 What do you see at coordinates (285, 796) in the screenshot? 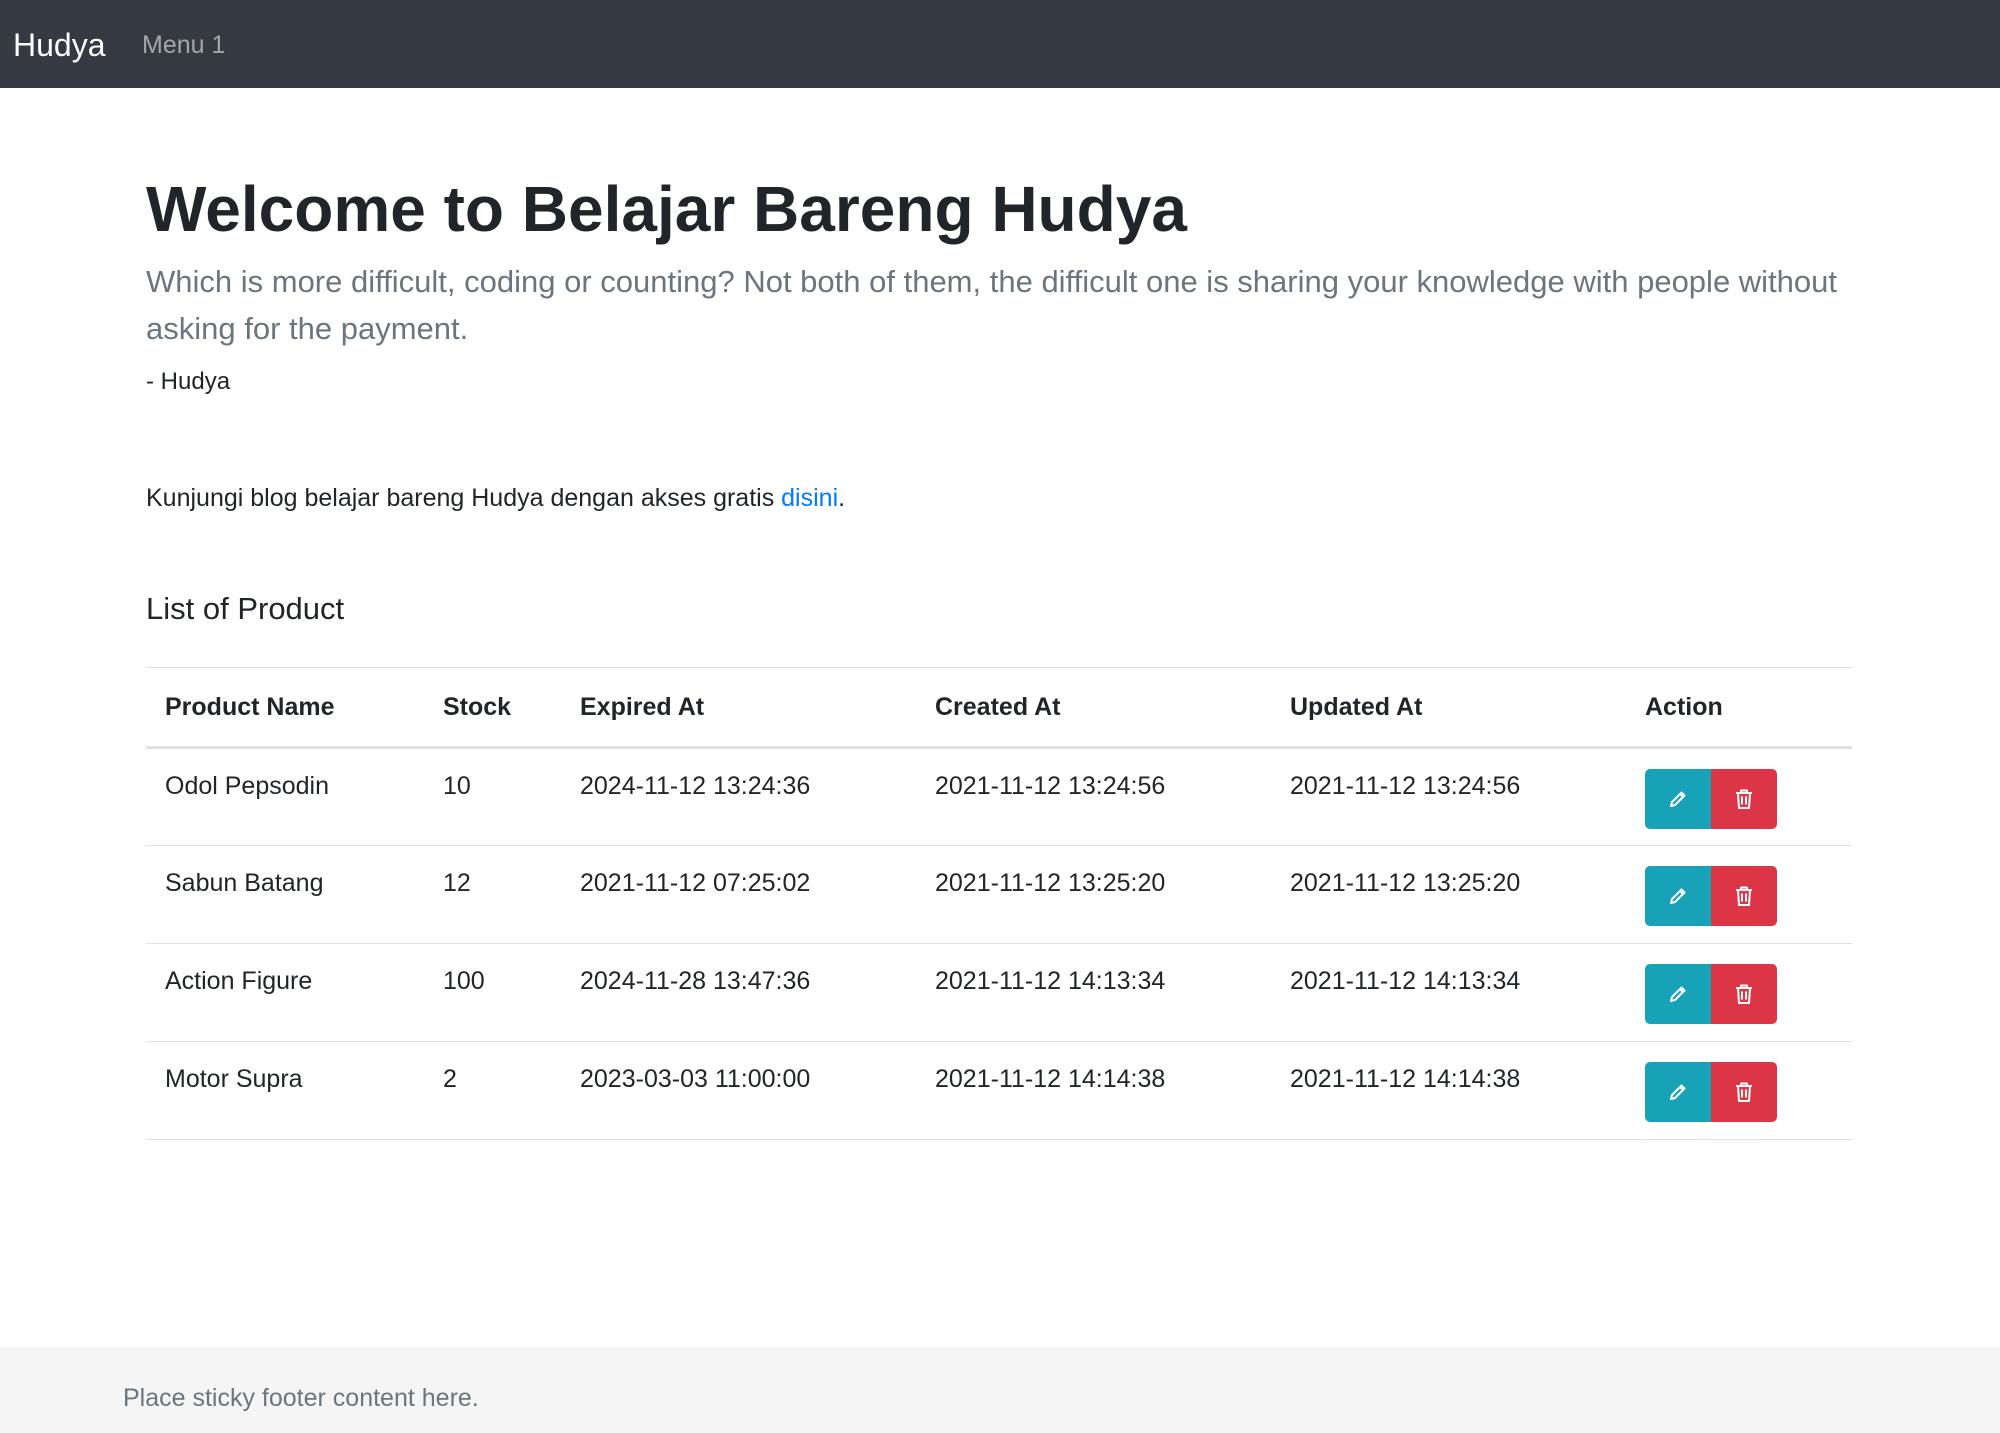
I see `cell-product-name: Odol Pepsodin` at bounding box center [285, 796].